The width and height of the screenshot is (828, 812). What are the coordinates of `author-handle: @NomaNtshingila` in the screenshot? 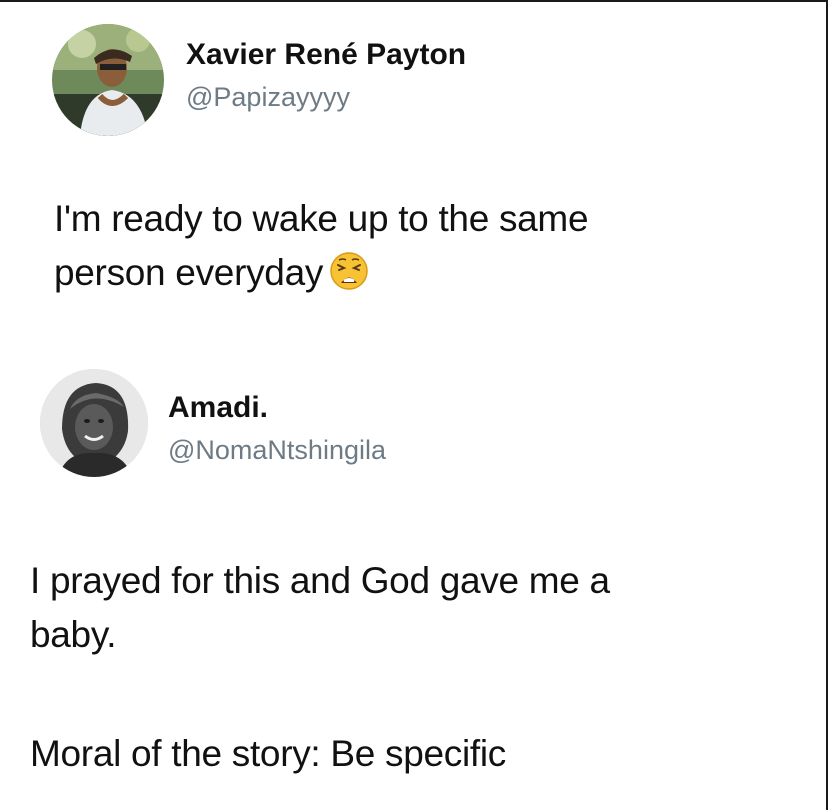 It's located at (277, 450).